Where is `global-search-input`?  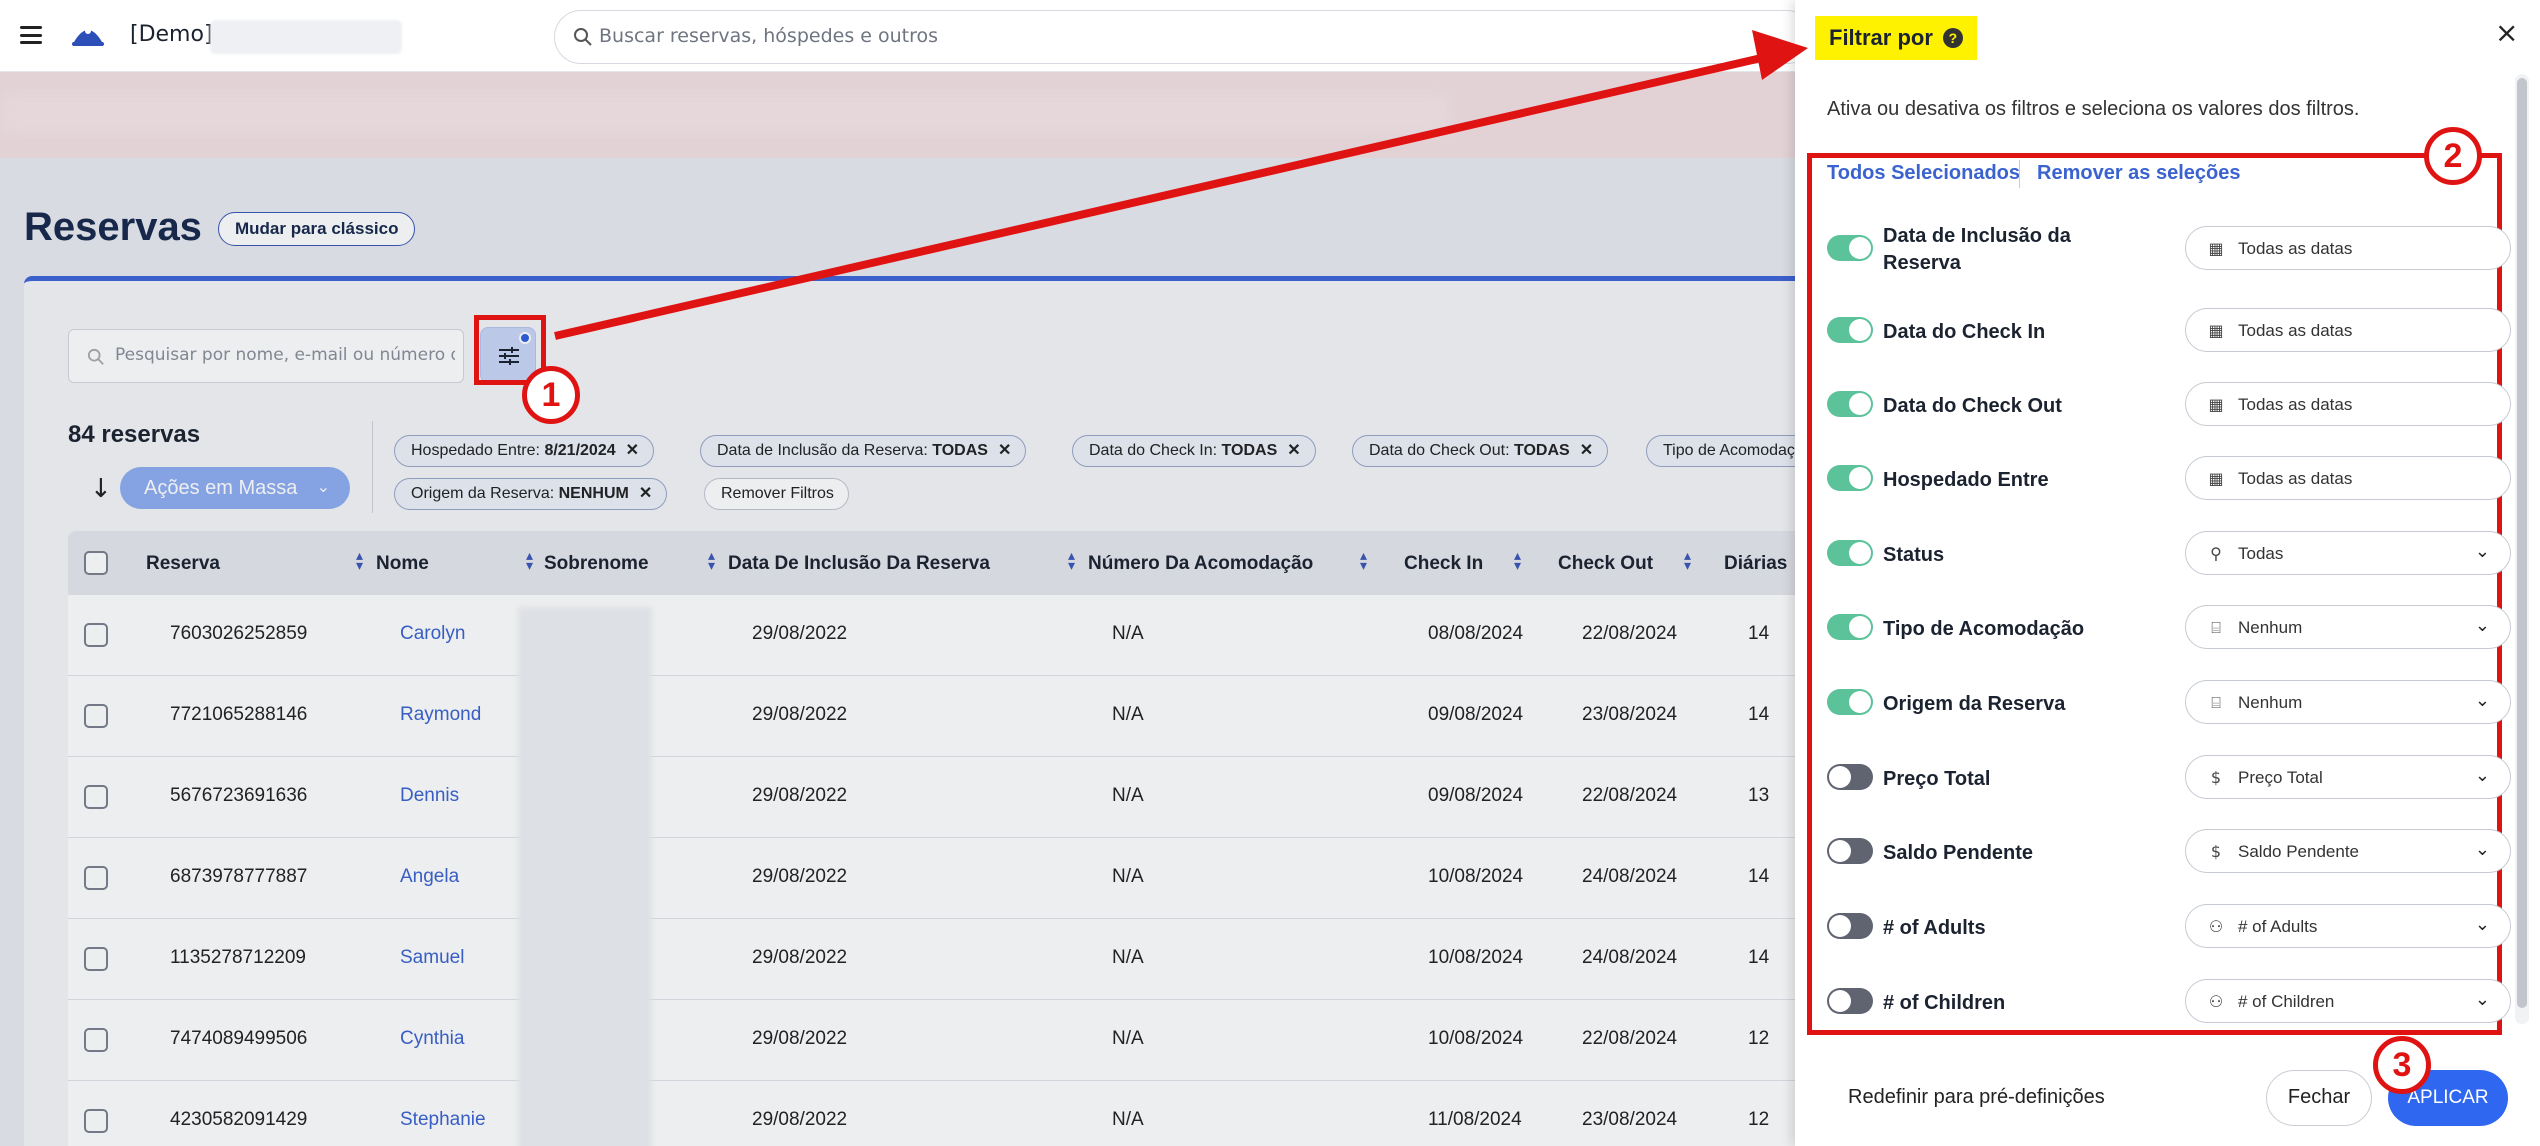 global-search-input is located at coordinates (1049, 36).